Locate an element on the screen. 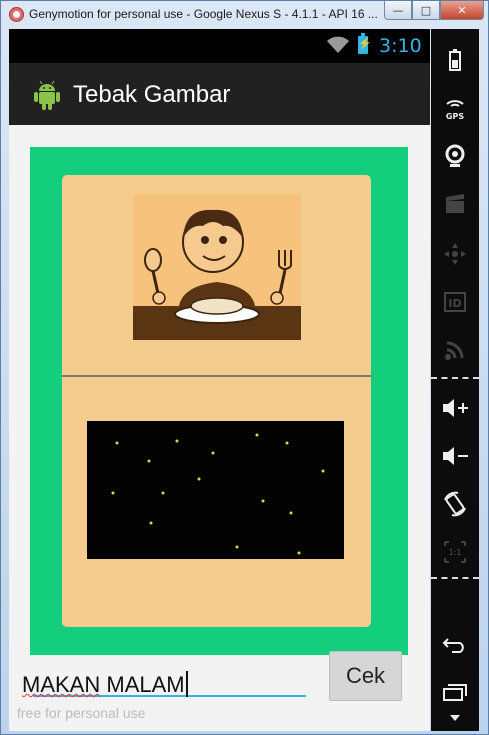  card-divider is located at coordinates (216, 376).